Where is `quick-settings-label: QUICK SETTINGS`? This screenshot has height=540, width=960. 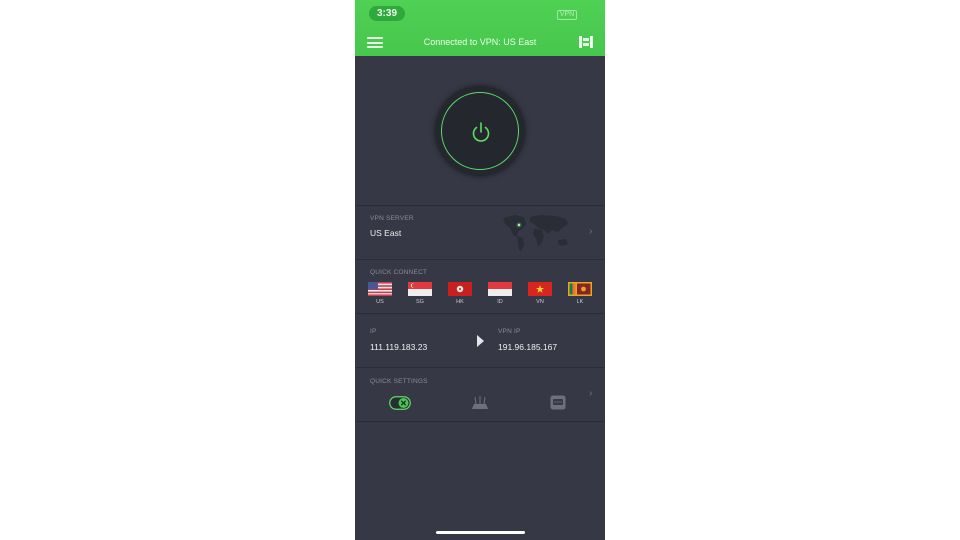 quick-settings-label: QUICK SETTINGS is located at coordinates (399, 381).